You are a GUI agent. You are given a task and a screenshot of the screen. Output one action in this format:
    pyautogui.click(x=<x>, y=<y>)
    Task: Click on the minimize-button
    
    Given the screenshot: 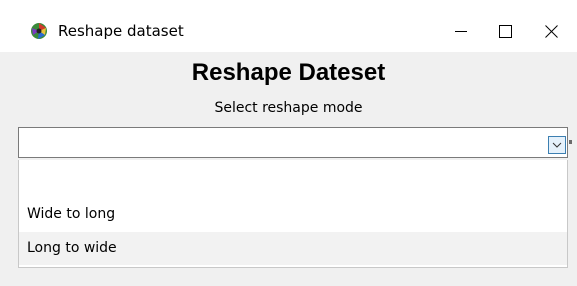 What is the action you would take?
    pyautogui.click(x=461, y=31)
    